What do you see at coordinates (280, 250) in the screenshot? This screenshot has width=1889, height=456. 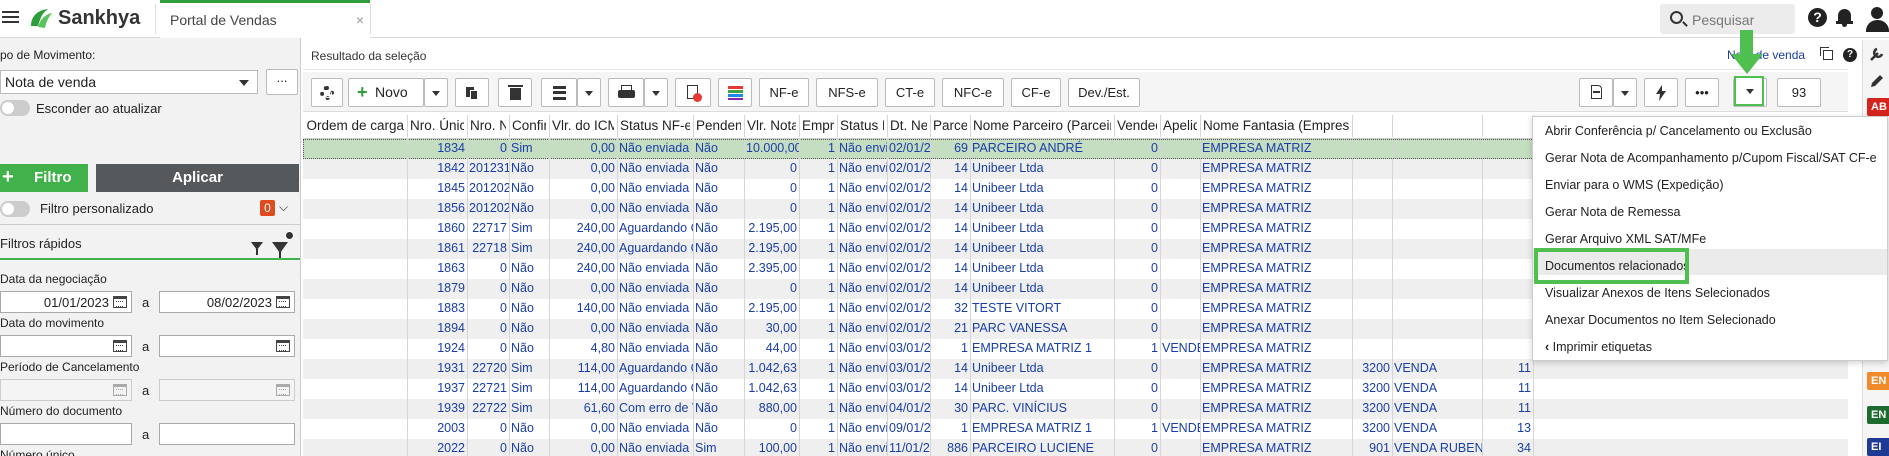 I see `filter-clear-icon` at bounding box center [280, 250].